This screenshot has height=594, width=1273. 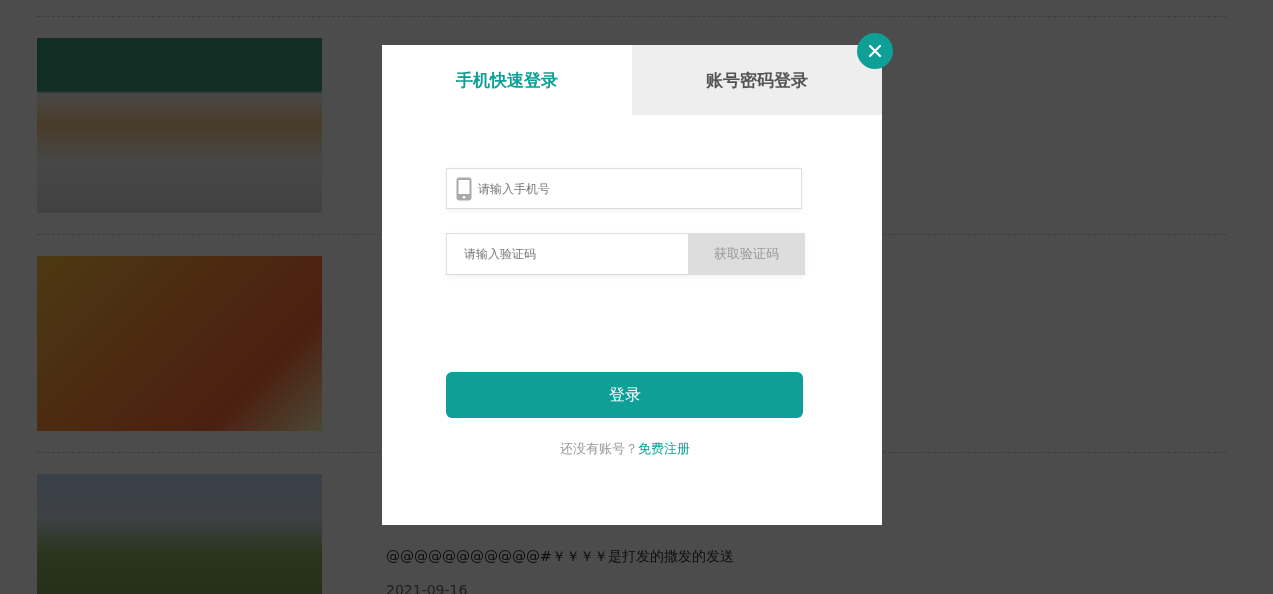 What do you see at coordinates (598, 449) in the screenshot?
I see `register-prompt: 还没有账号？` at bounding box center [598, 449].